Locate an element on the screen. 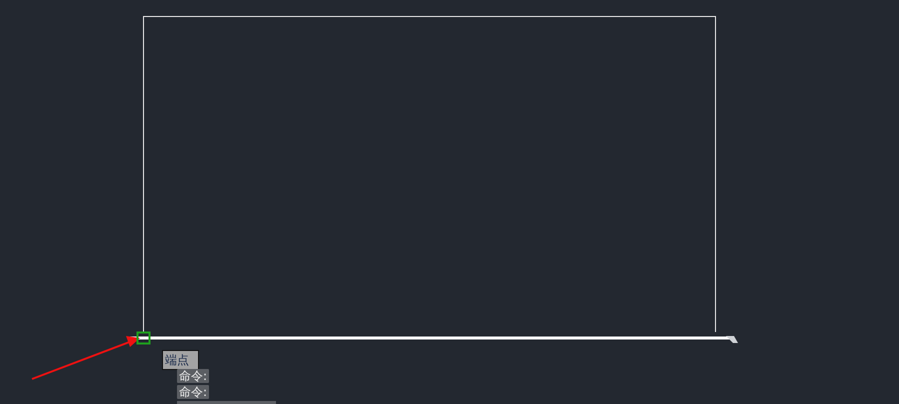 The width and height of the screenshot is (899, 404). endpoint-snap-marker is located at coordinates (143, 338).